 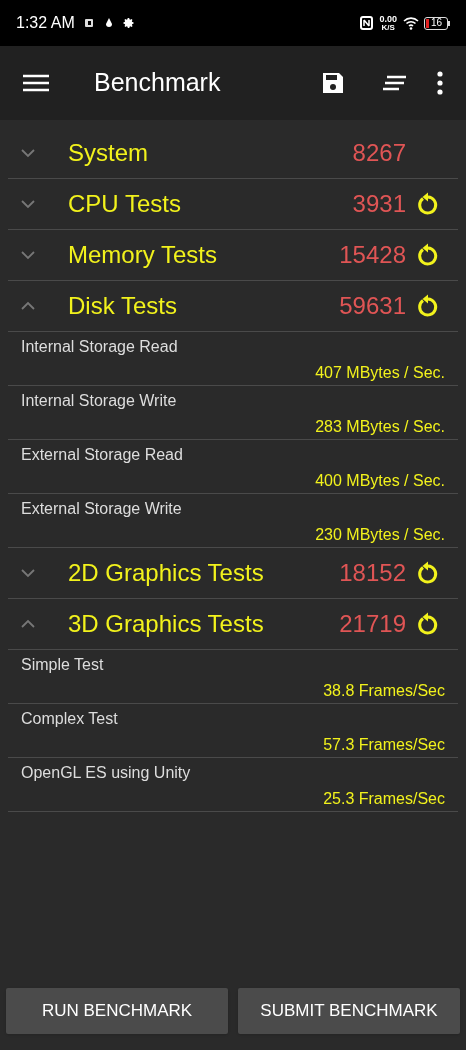 What do you see at coordinates (36, 83) in the screenshot?
I see `menu-icon` at bounding box center [36, 83].